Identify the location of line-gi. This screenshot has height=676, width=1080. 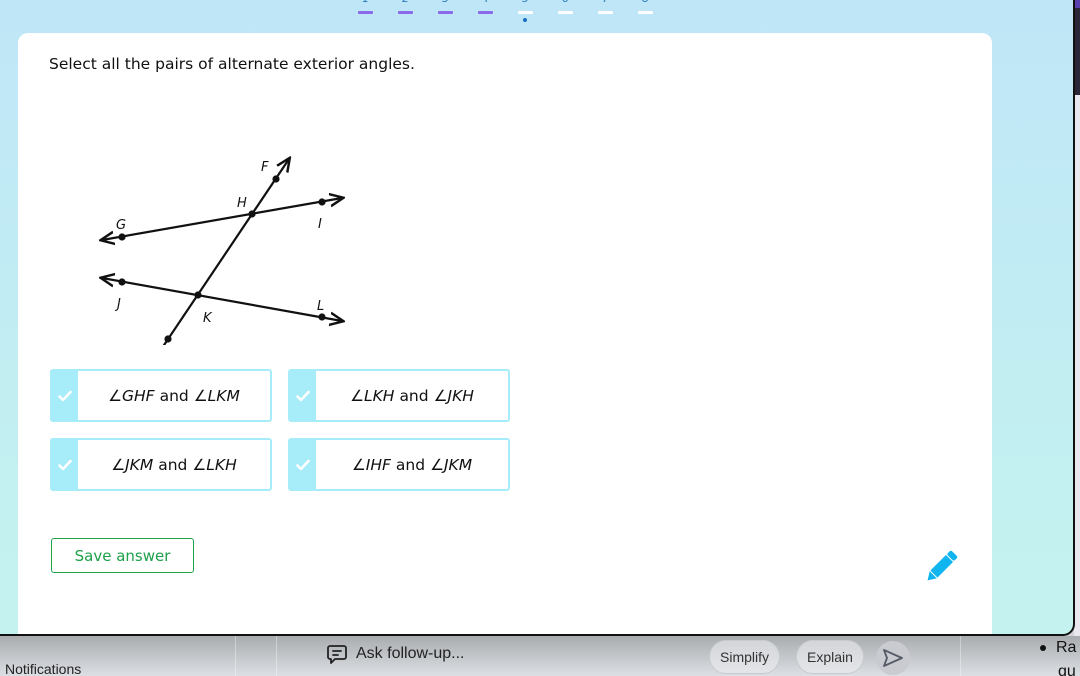
(222, 219).